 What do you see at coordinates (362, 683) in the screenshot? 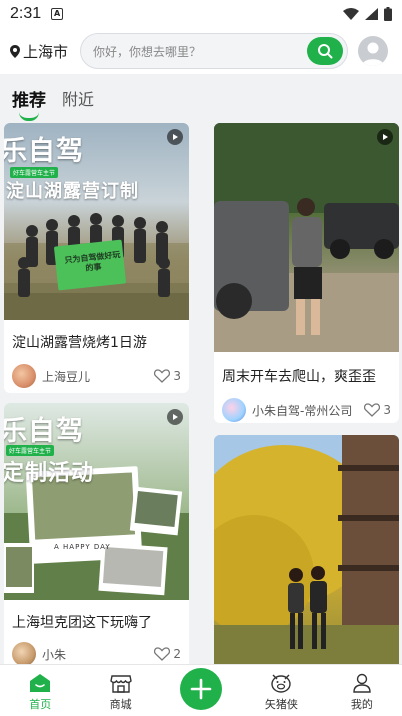
I see `user-icon` at bounding box center [362, 683].